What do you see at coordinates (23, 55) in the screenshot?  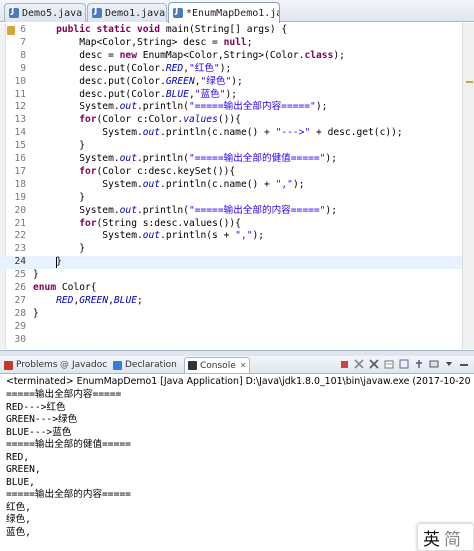 I see `line-number: 8` at bounding box center [23, 55].